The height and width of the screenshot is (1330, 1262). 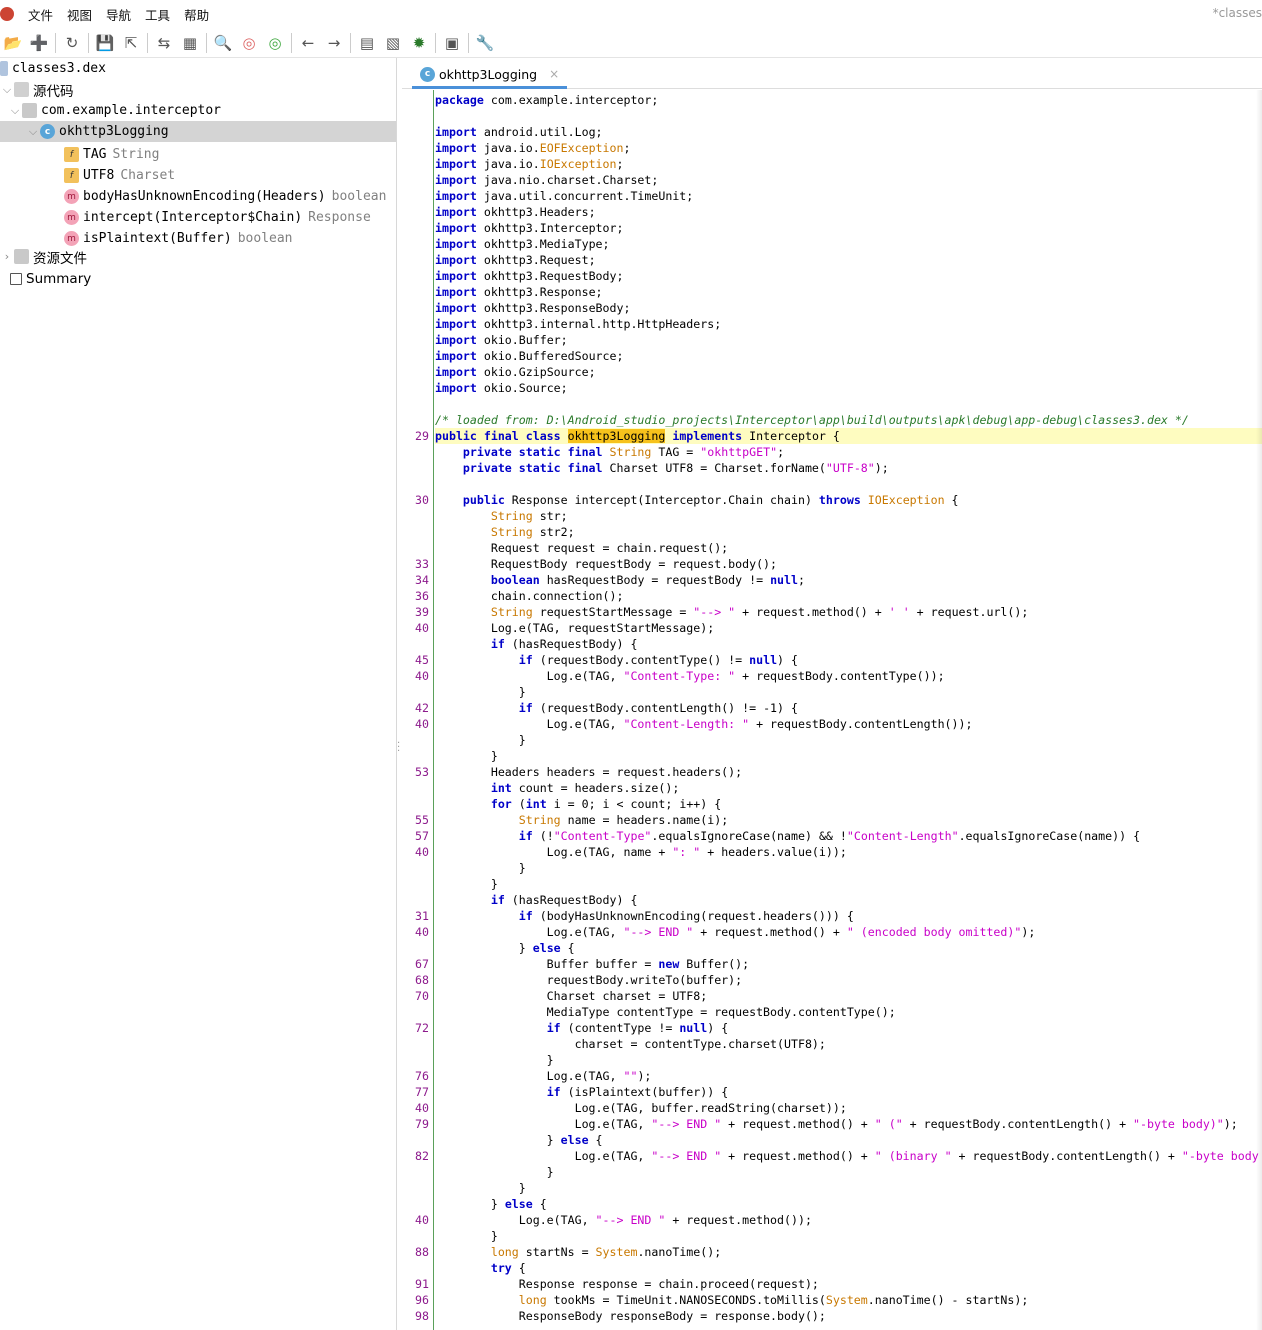 I want to click on open-icon: 📂, so click(x=13, y=43).